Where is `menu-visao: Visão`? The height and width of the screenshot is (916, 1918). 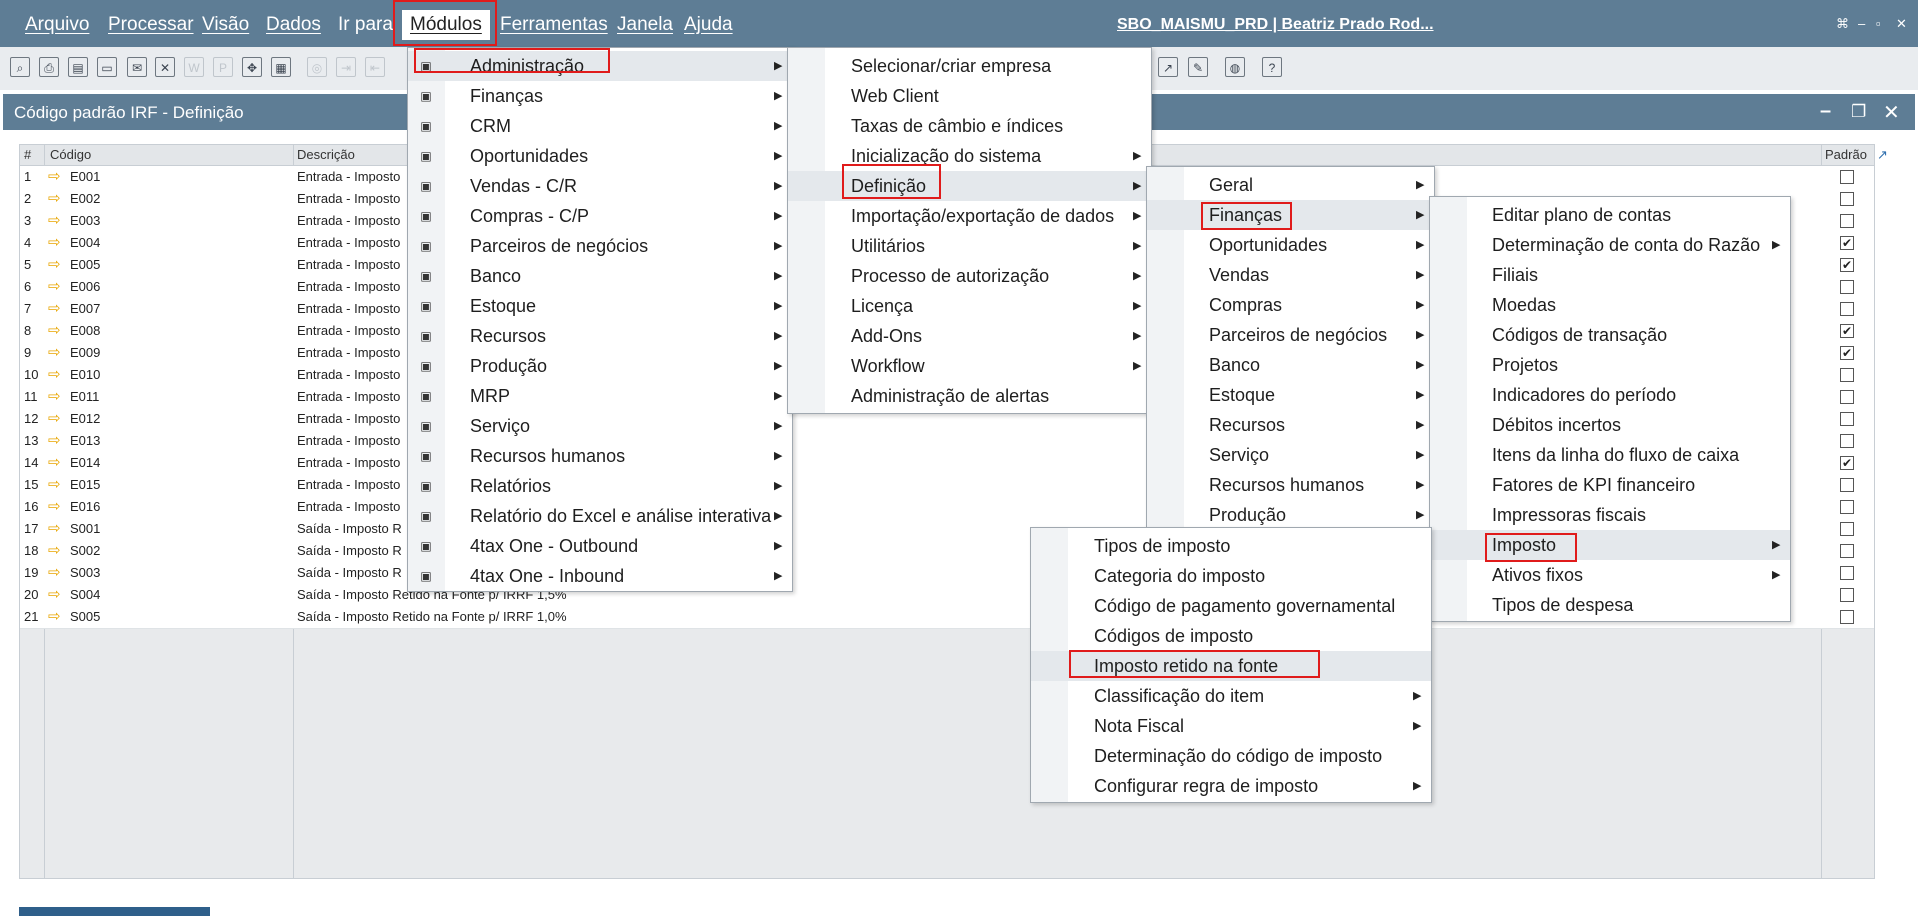
menu-visao: Visão is located at coordinates (225, 25).